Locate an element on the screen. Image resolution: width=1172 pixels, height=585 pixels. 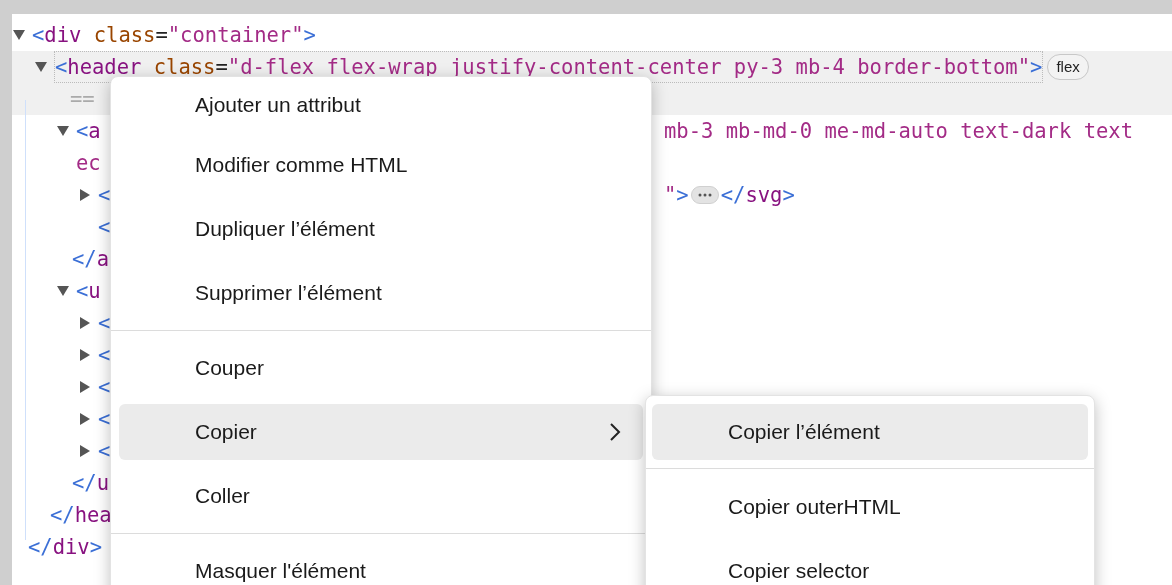
code-text: </a is located at coordinates (91, 259).